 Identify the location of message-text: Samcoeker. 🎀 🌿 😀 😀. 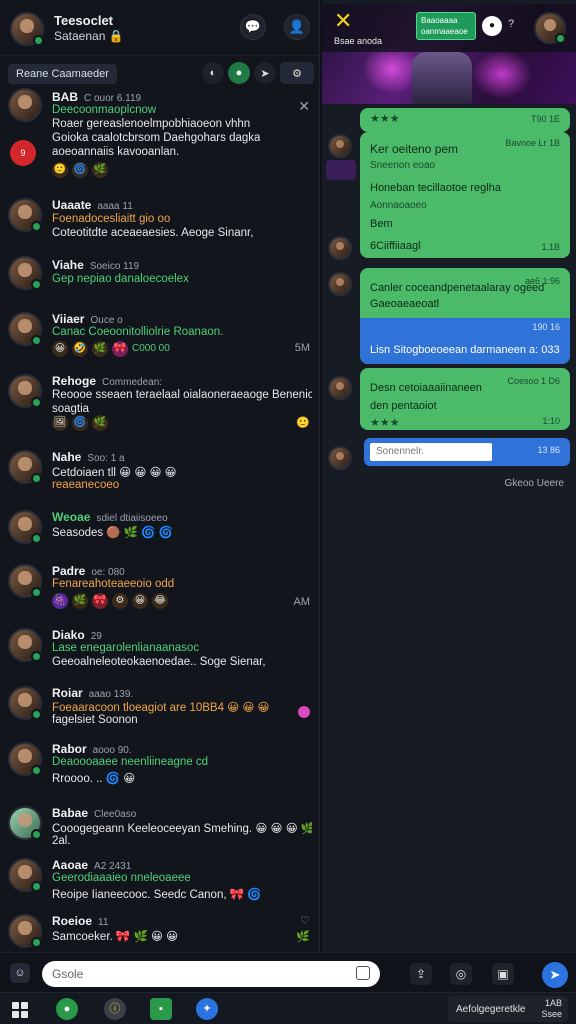
(115, 937).